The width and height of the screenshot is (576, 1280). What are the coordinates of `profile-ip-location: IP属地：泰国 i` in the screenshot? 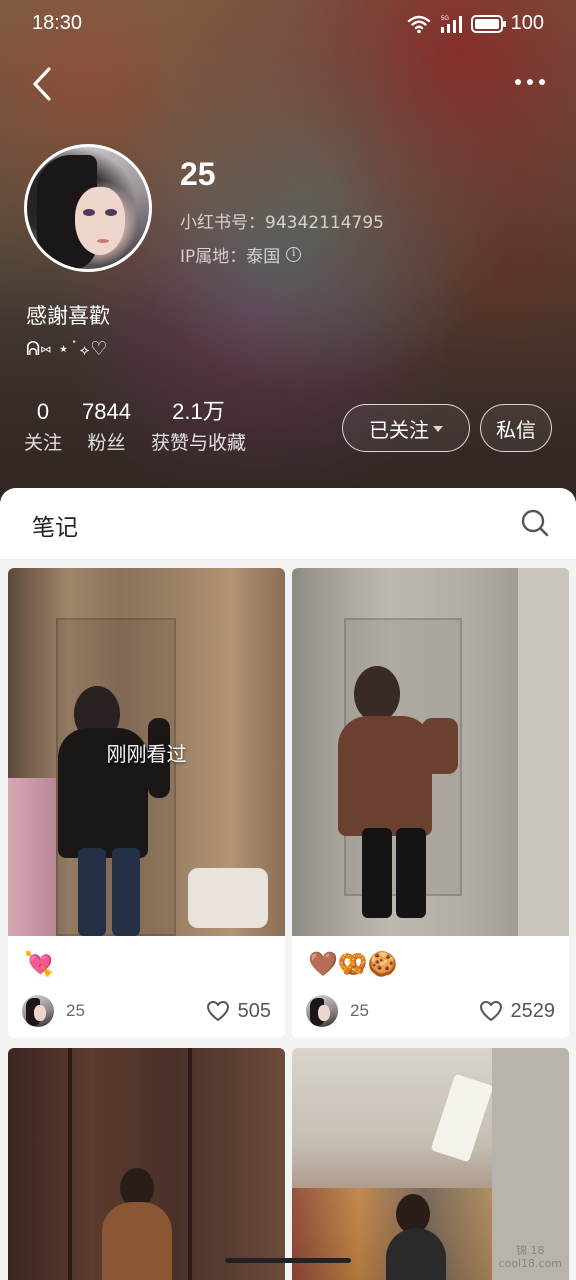 It's located at (241, 254).